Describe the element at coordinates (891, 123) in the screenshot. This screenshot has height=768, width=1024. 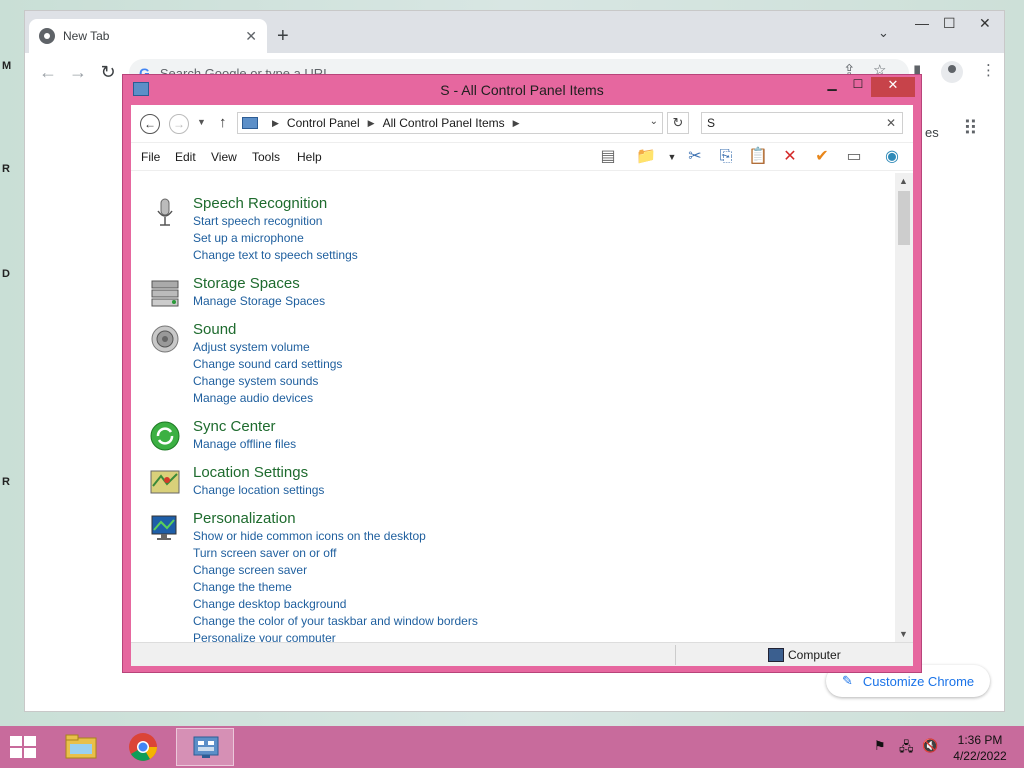
I see `clear-search-icon: ✕` at that location.